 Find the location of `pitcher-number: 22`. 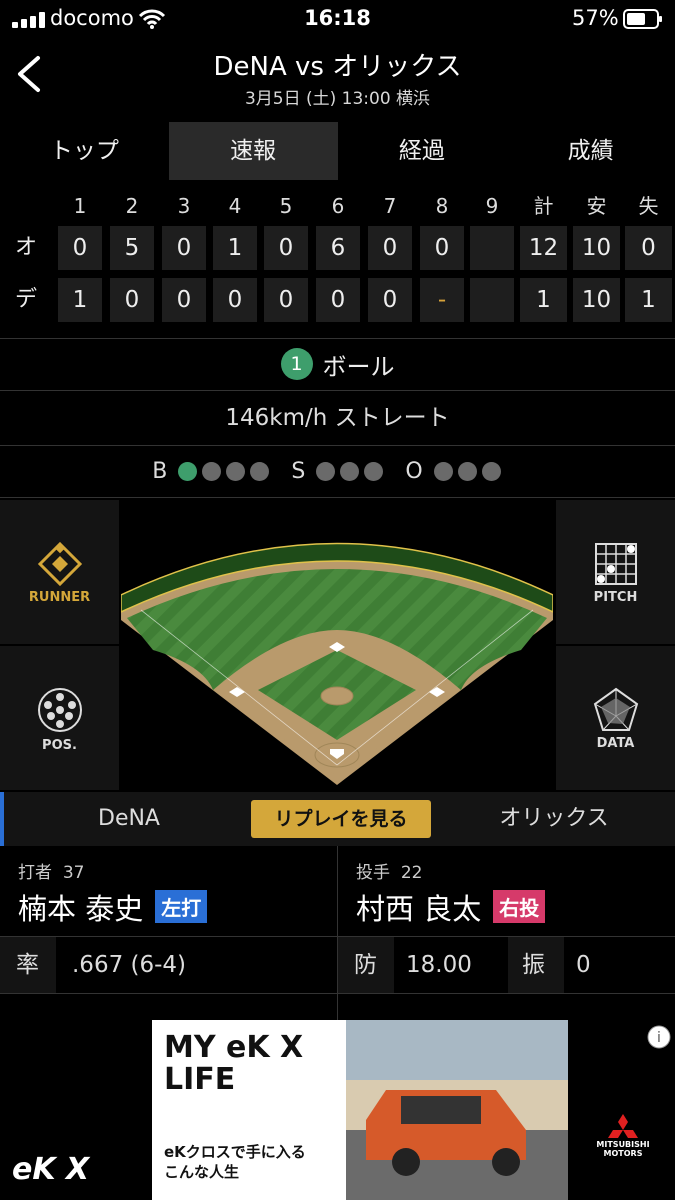

pitcher-number: 22 is located at coordinates (411, 873).